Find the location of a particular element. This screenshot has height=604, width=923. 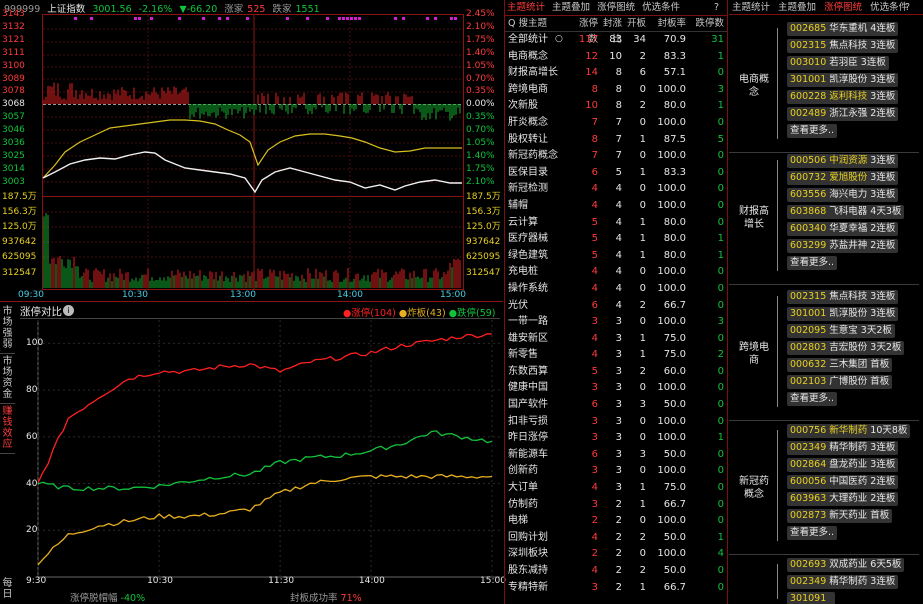

stock-chip: 600732 爱旭股份 3连板 is located at coordinates (843, 178).